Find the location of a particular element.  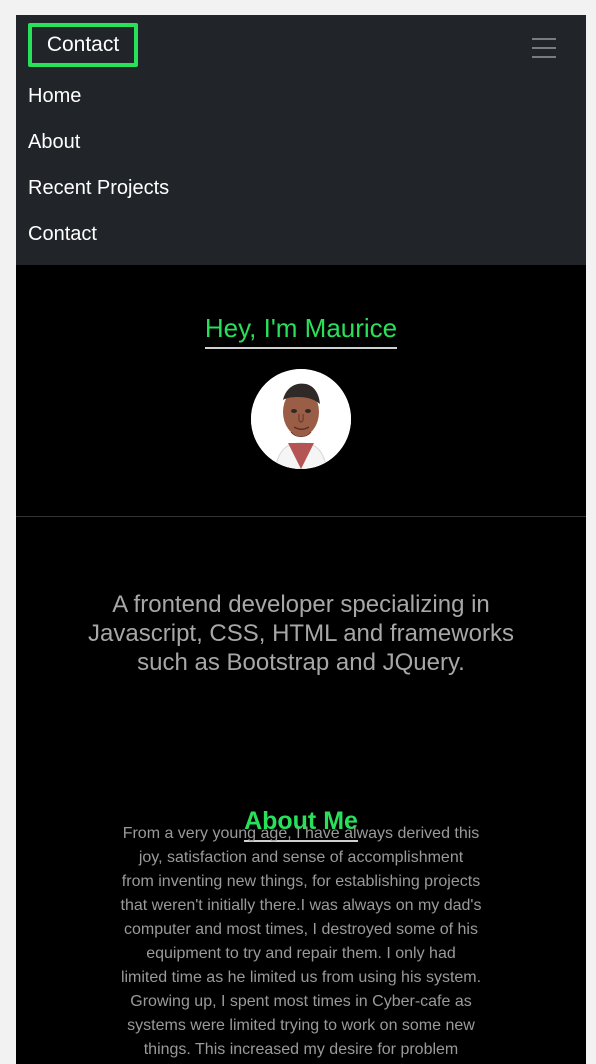

nav-item-about: About is located at coordinates (54, 142).